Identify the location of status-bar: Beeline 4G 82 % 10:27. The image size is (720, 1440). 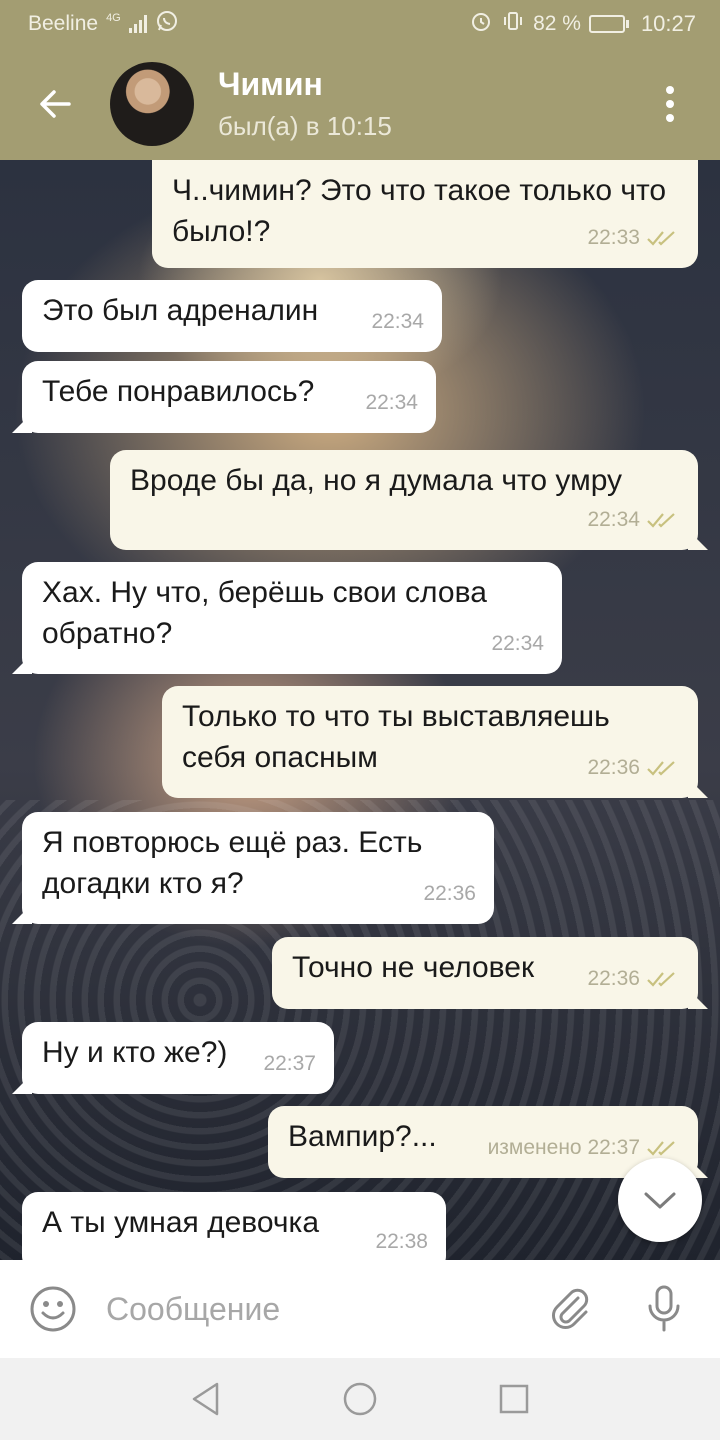
(360, 24).